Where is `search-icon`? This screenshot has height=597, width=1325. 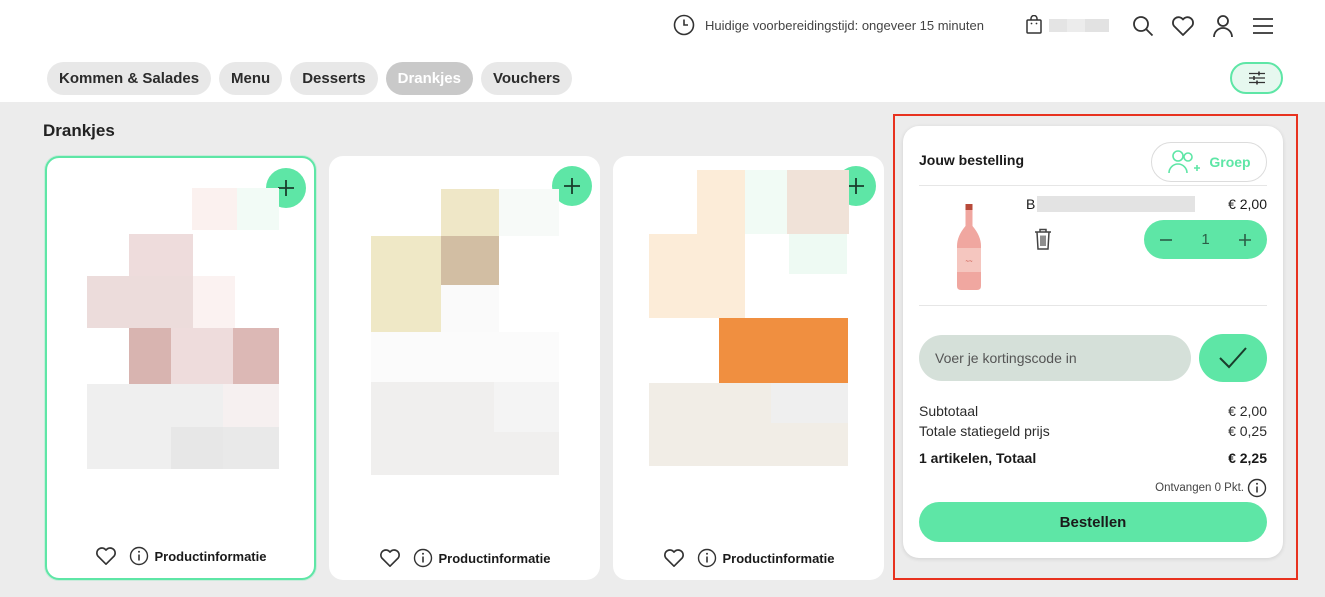 search-icon is located at coordinates (1143, 26).